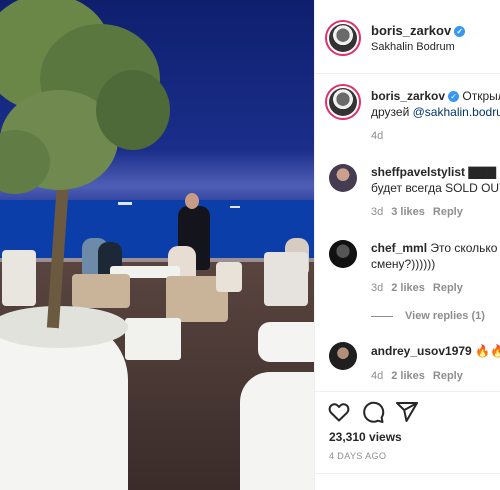 This screenshot has height=490, width=500. I want to click on view-count: 23,310 views, so click(365, 437).